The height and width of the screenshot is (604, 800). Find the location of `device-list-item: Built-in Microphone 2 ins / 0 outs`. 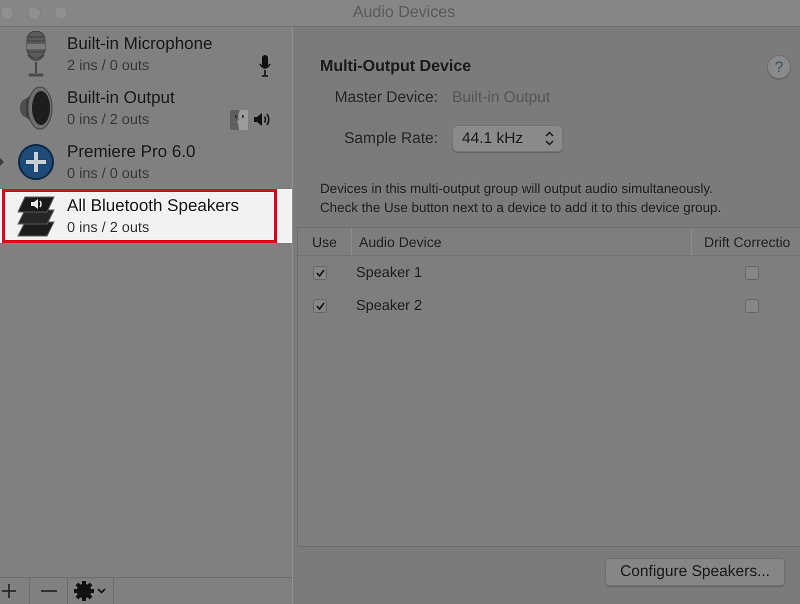

device-list-item: Built-in Microphone 2 ins / 0 outs is located at coordinates (146, 54).